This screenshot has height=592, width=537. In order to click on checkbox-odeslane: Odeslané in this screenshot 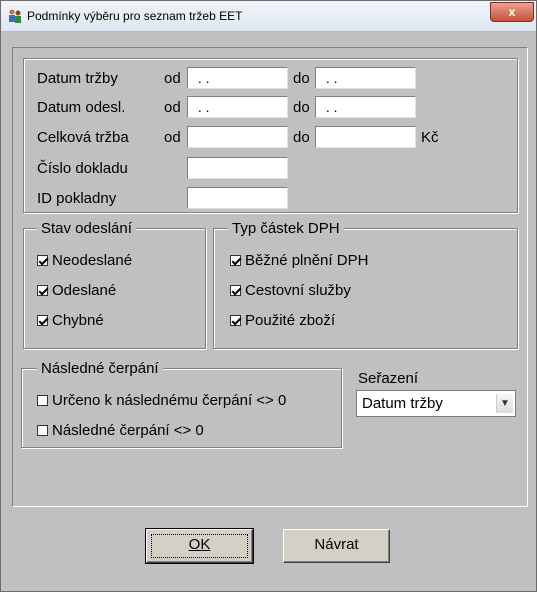, I will do `click(76, 290)`.